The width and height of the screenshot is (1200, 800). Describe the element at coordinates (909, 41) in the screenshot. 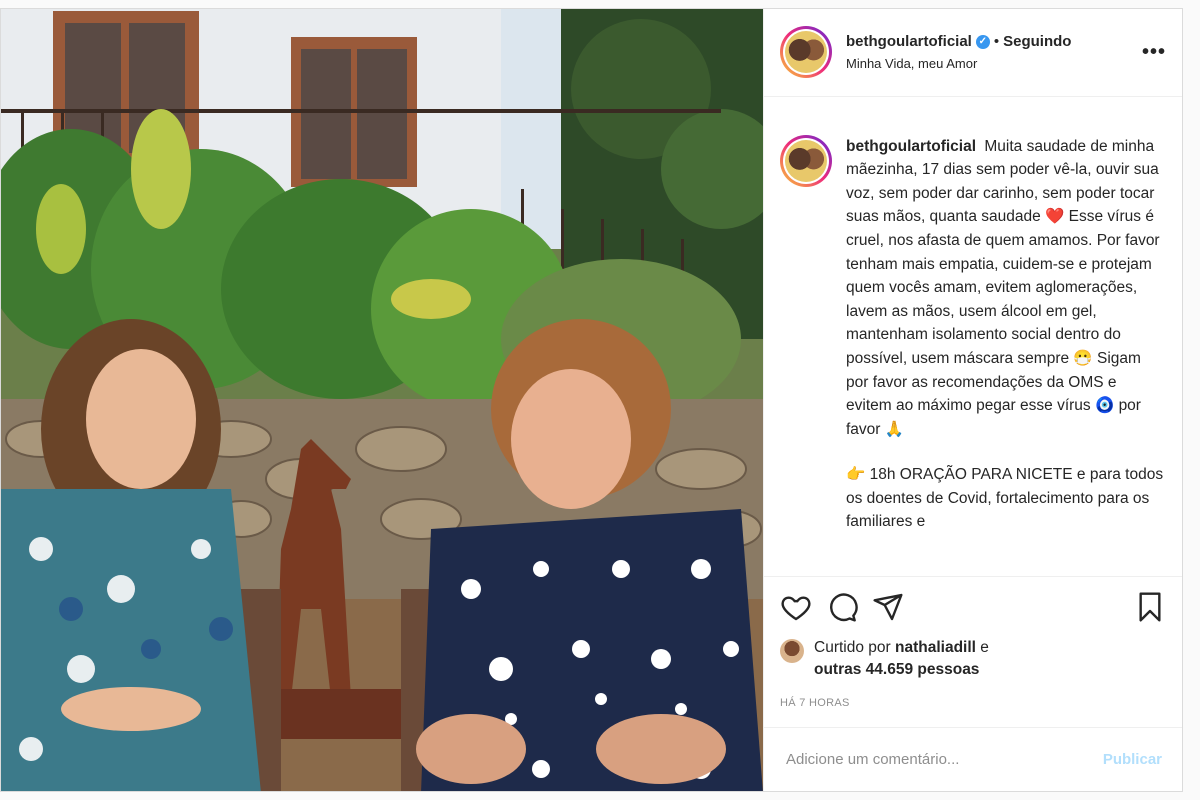

I see `header-username: bethgoulartoficial` at that location.